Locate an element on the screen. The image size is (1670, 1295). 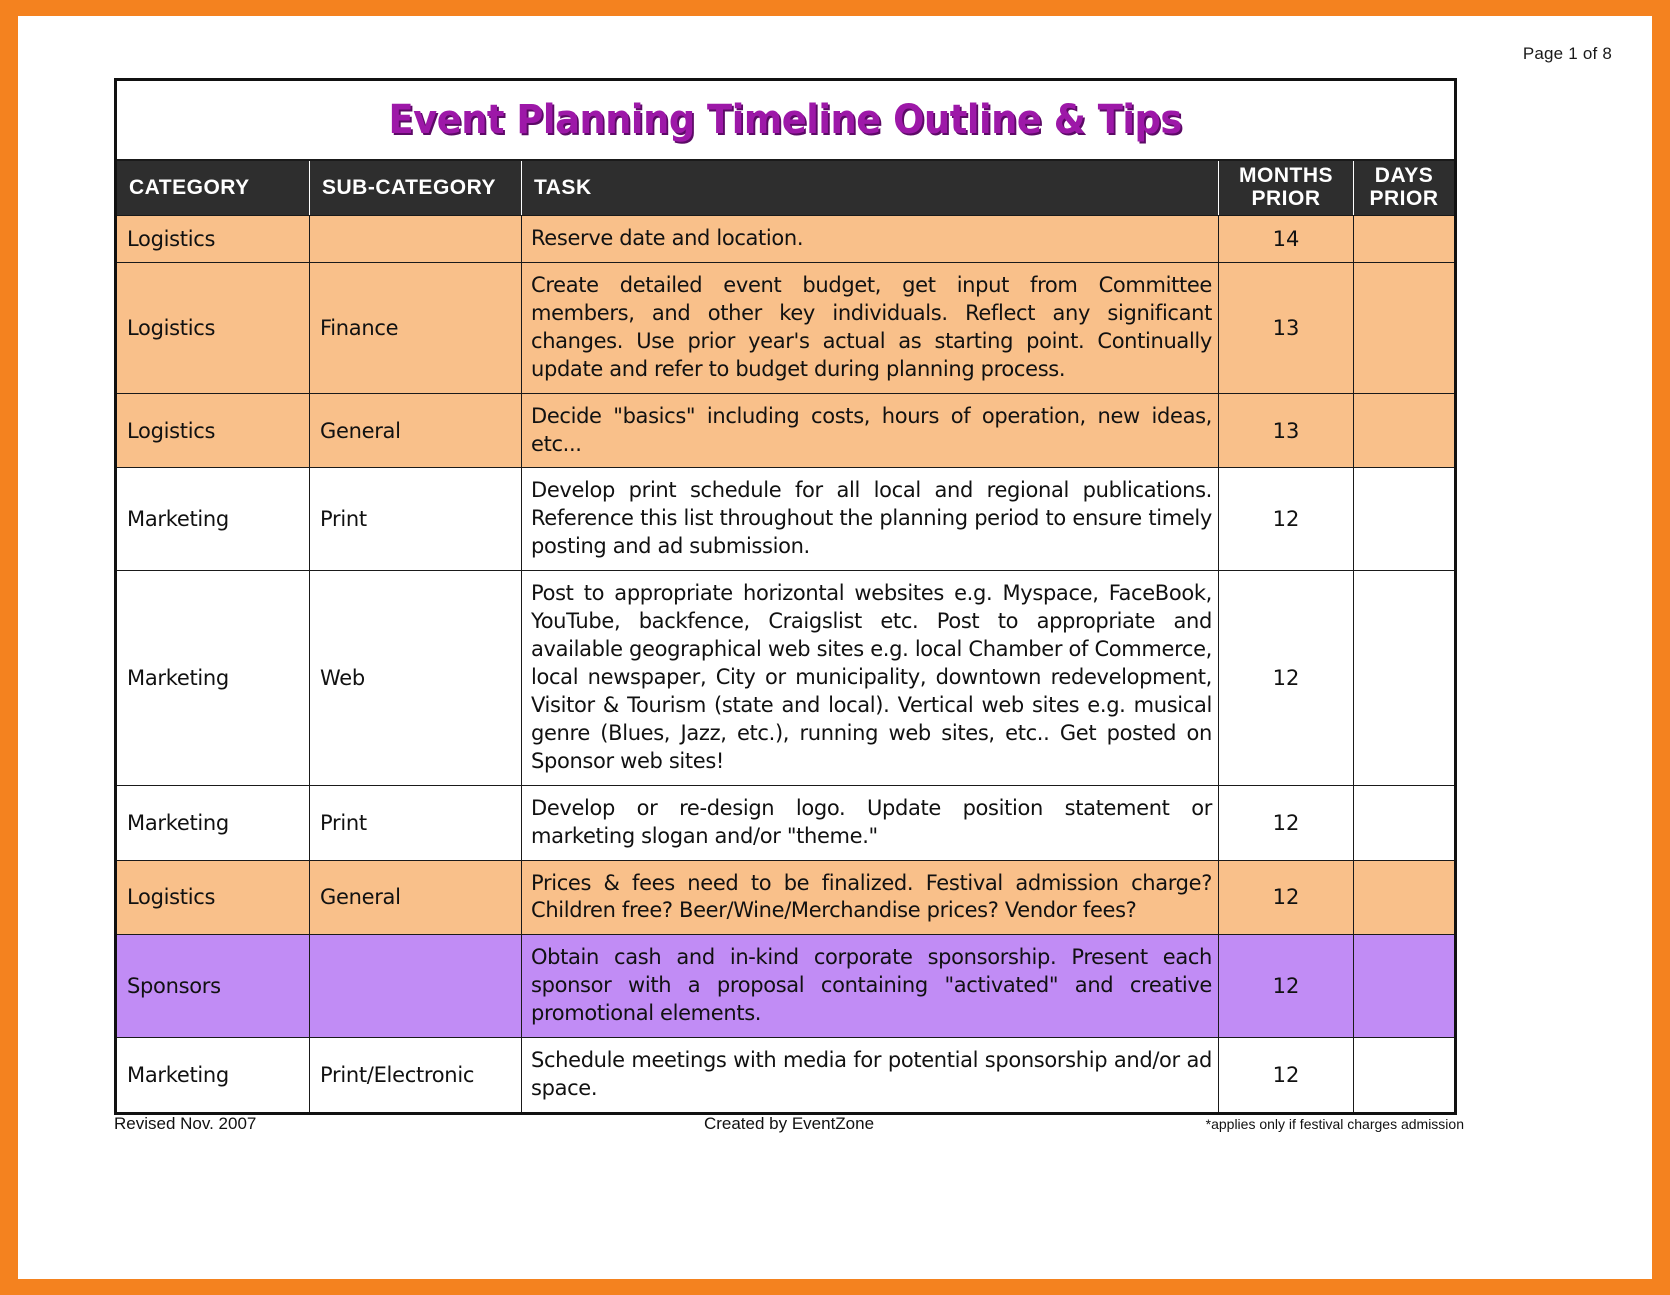
cell-months-prior: 14 is located at coordinates (1286, 239).